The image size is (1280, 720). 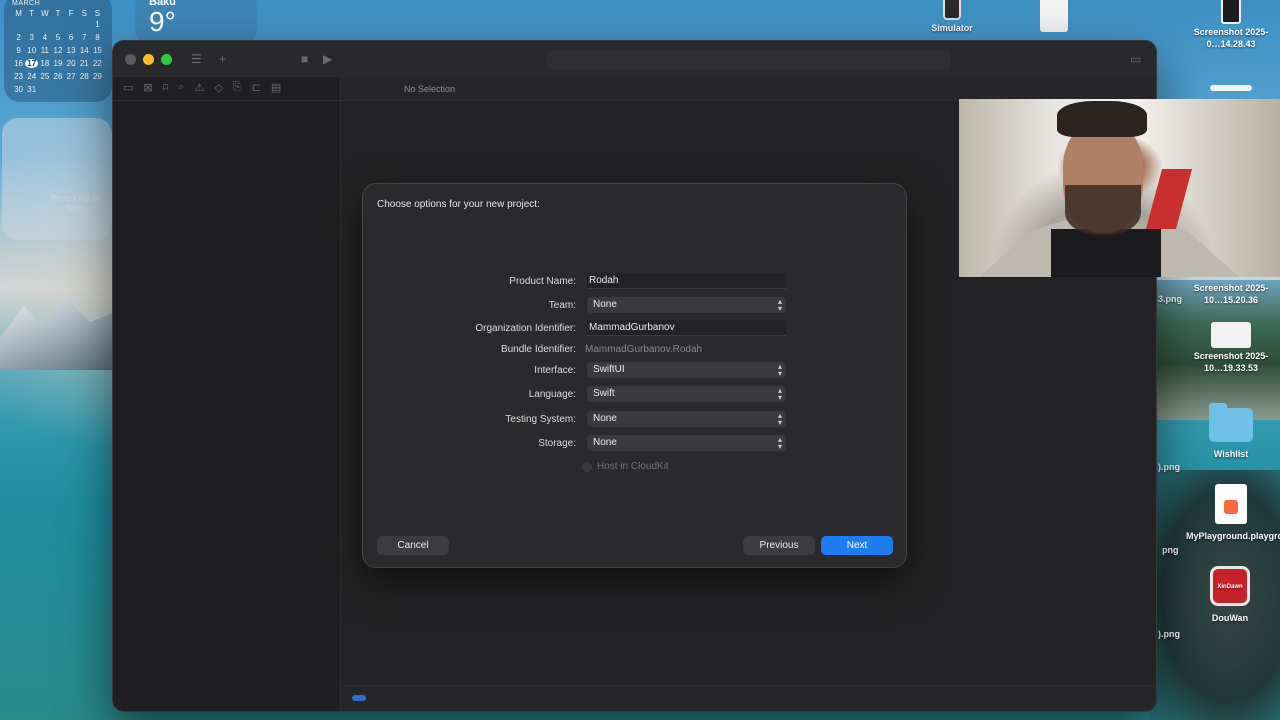 I want to click on weather-widget: Baku 9°, so click(x=196, y=22).